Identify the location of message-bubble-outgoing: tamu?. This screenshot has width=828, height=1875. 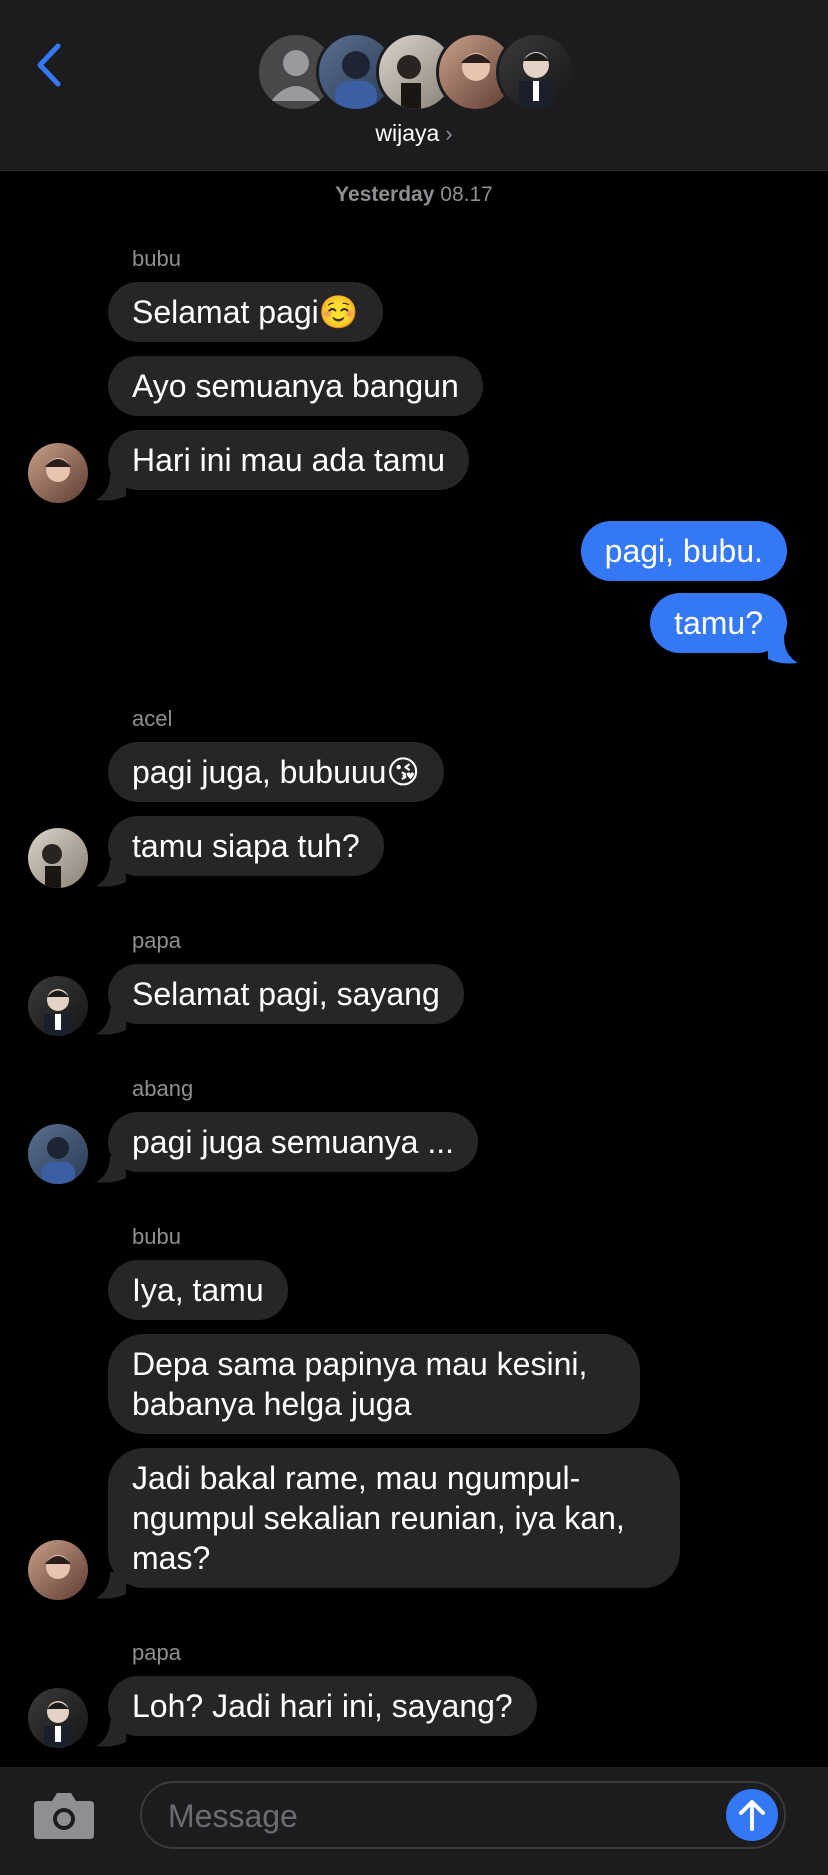
(718, 623).